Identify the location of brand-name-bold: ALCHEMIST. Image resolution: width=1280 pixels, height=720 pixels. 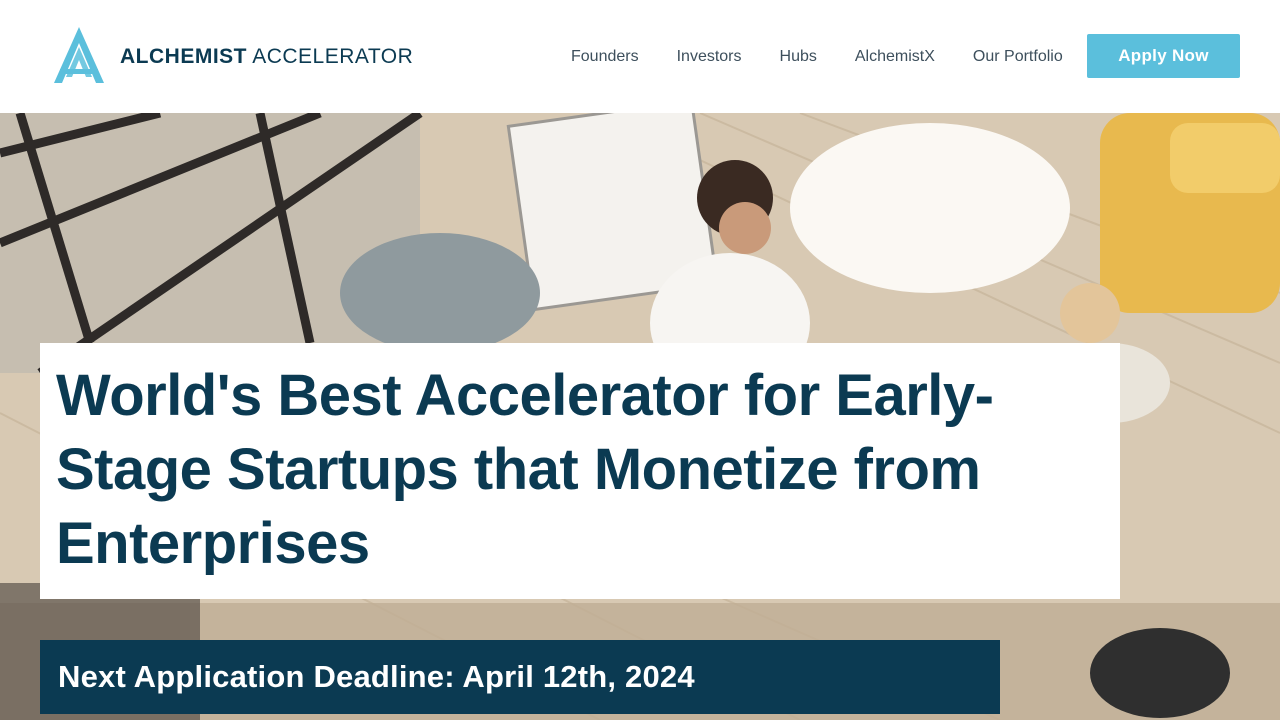
(183, 56).